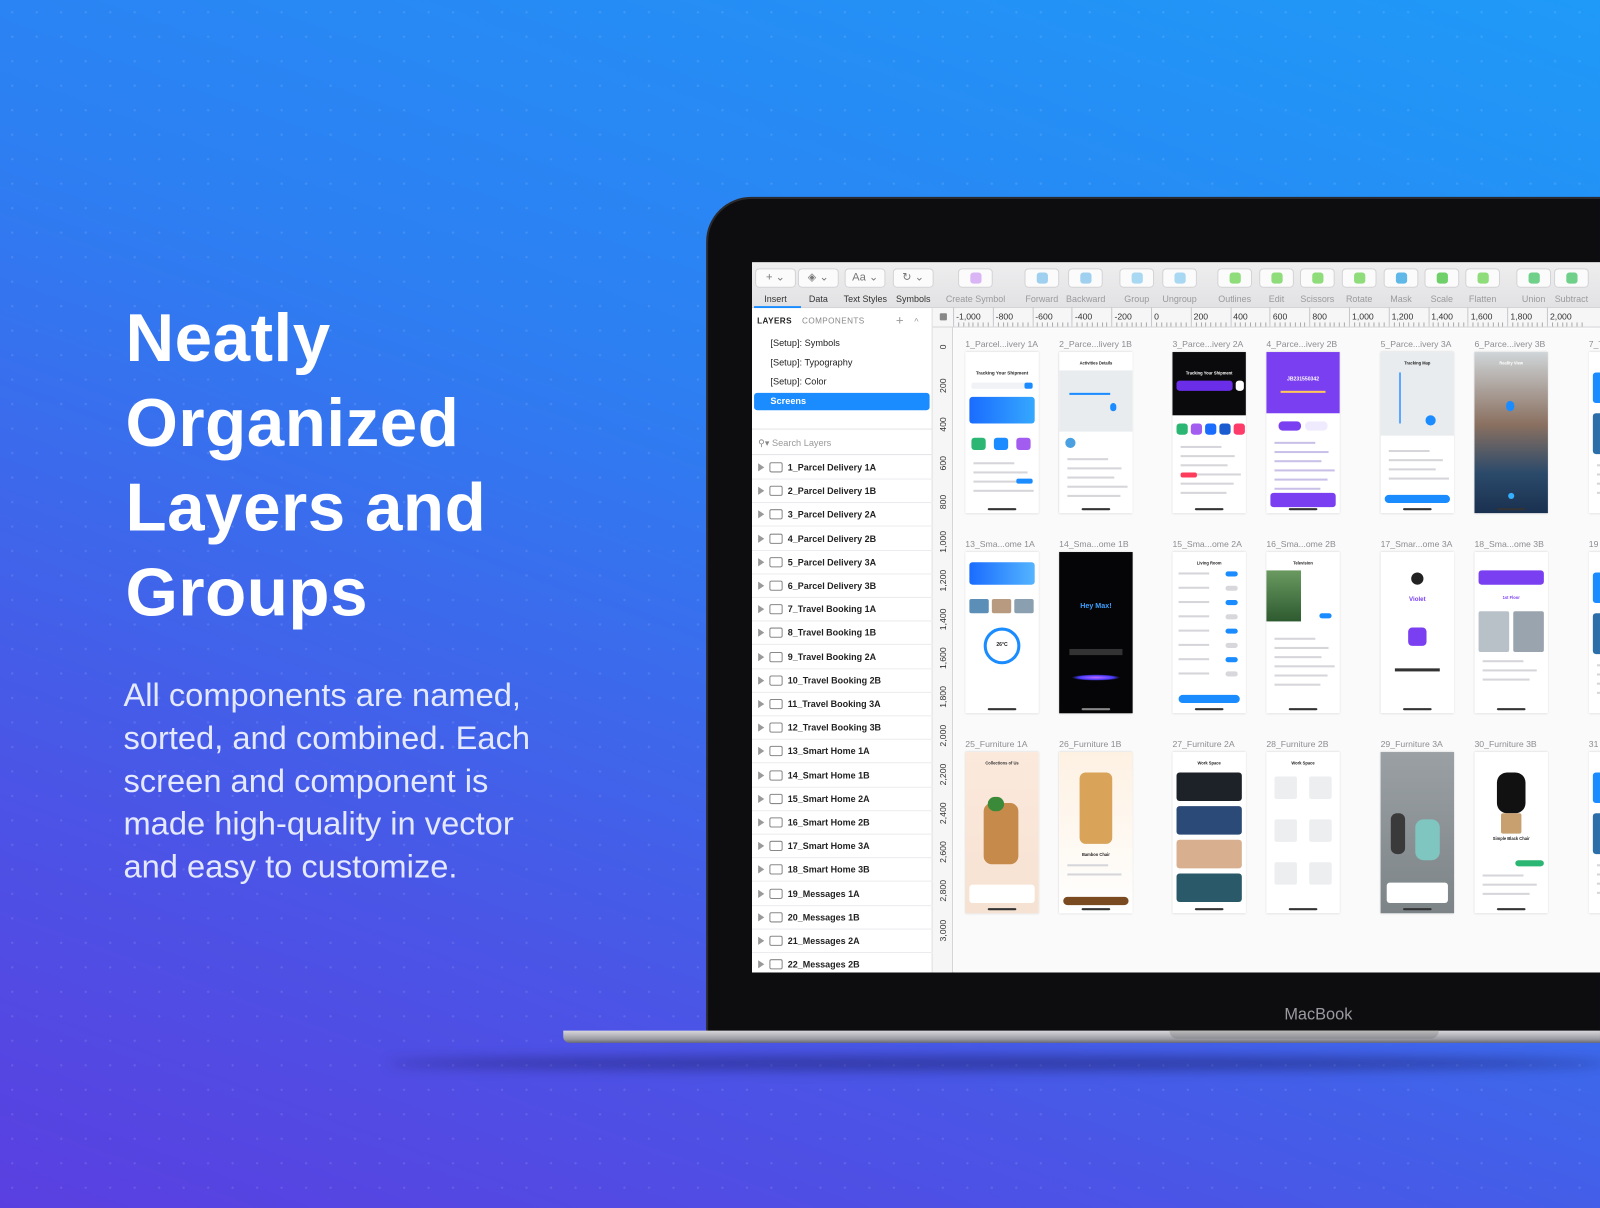 The width and height of the screenshot is (1600, 1208). What do you see at coordinates (1508, 544) in the screenshot?
I see `artboard-title: 18_Sma...ome 3B` at bounding box center [1508, 544].